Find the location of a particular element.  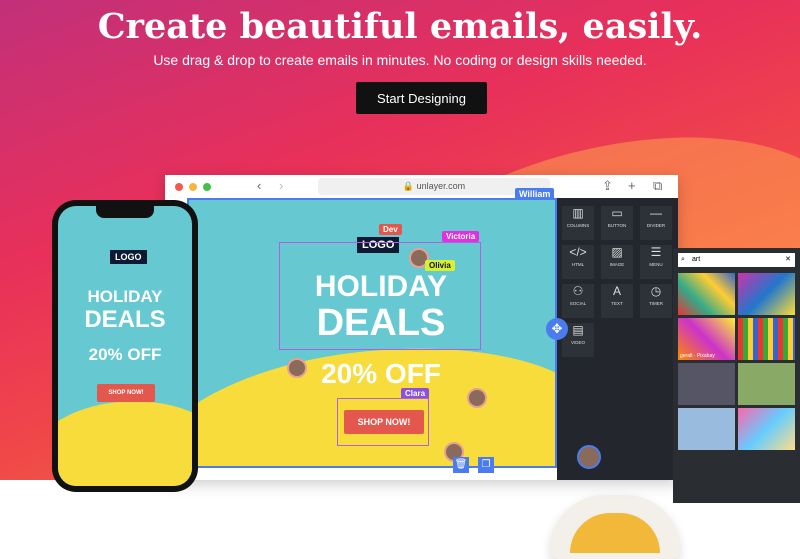

tabs-icon: ⧉ is located at coordinates (657, 186).